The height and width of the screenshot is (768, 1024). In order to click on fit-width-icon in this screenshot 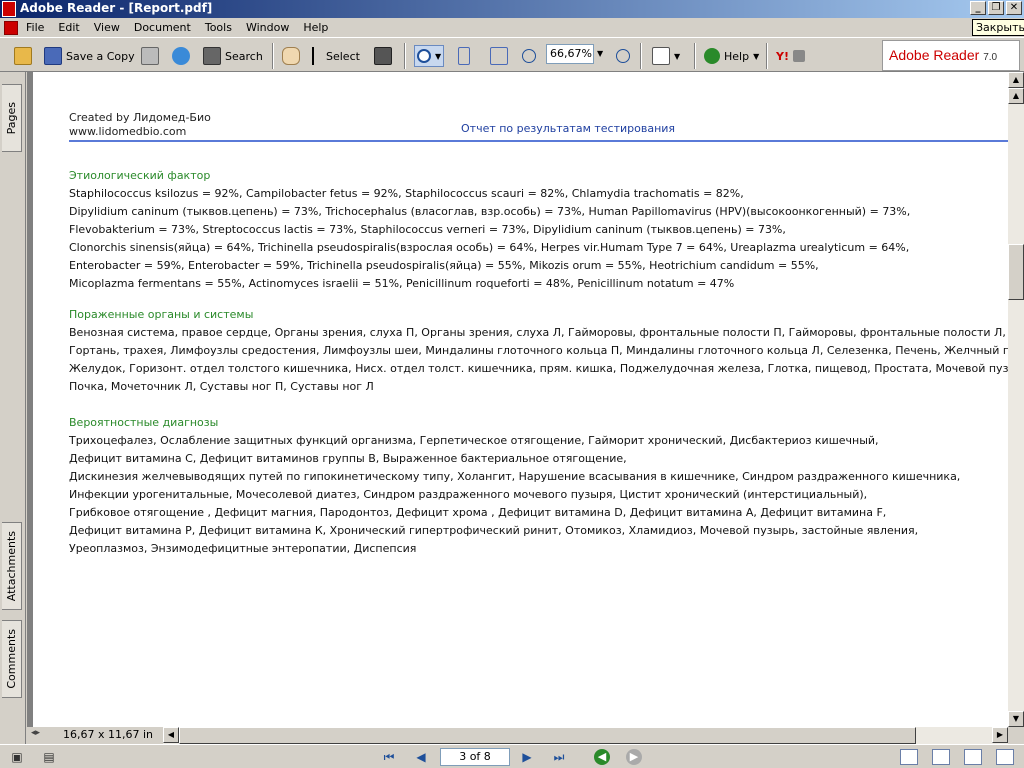, I will do `click(499, 56)`.